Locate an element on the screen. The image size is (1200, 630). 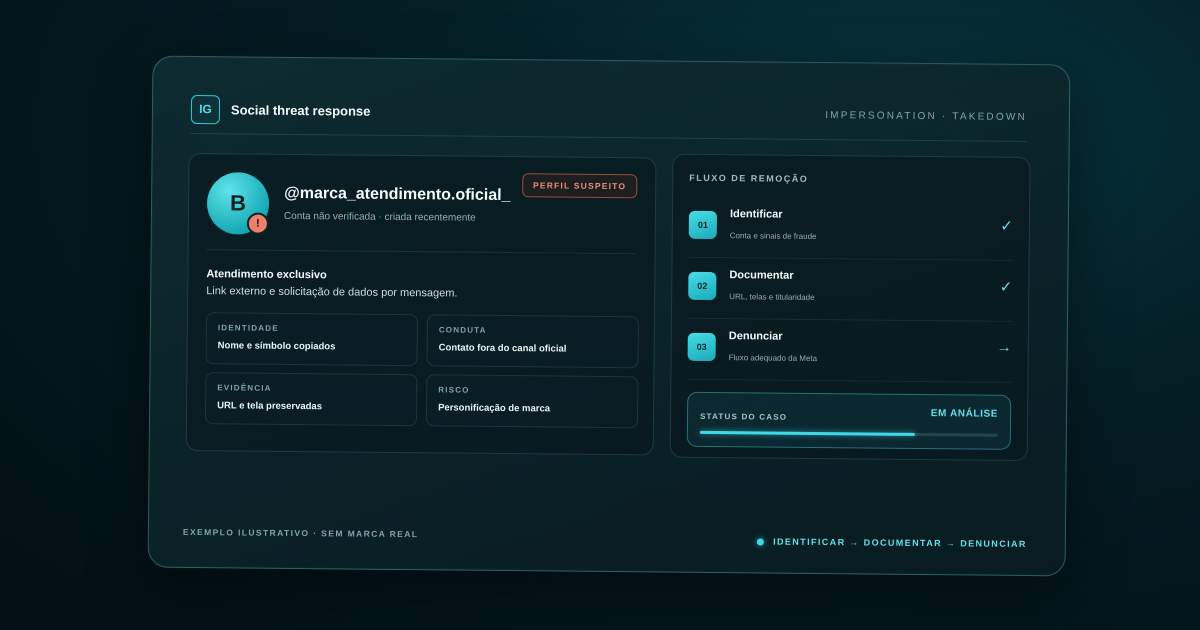
fact-label: RISCO is located at coordinates (454, 390).